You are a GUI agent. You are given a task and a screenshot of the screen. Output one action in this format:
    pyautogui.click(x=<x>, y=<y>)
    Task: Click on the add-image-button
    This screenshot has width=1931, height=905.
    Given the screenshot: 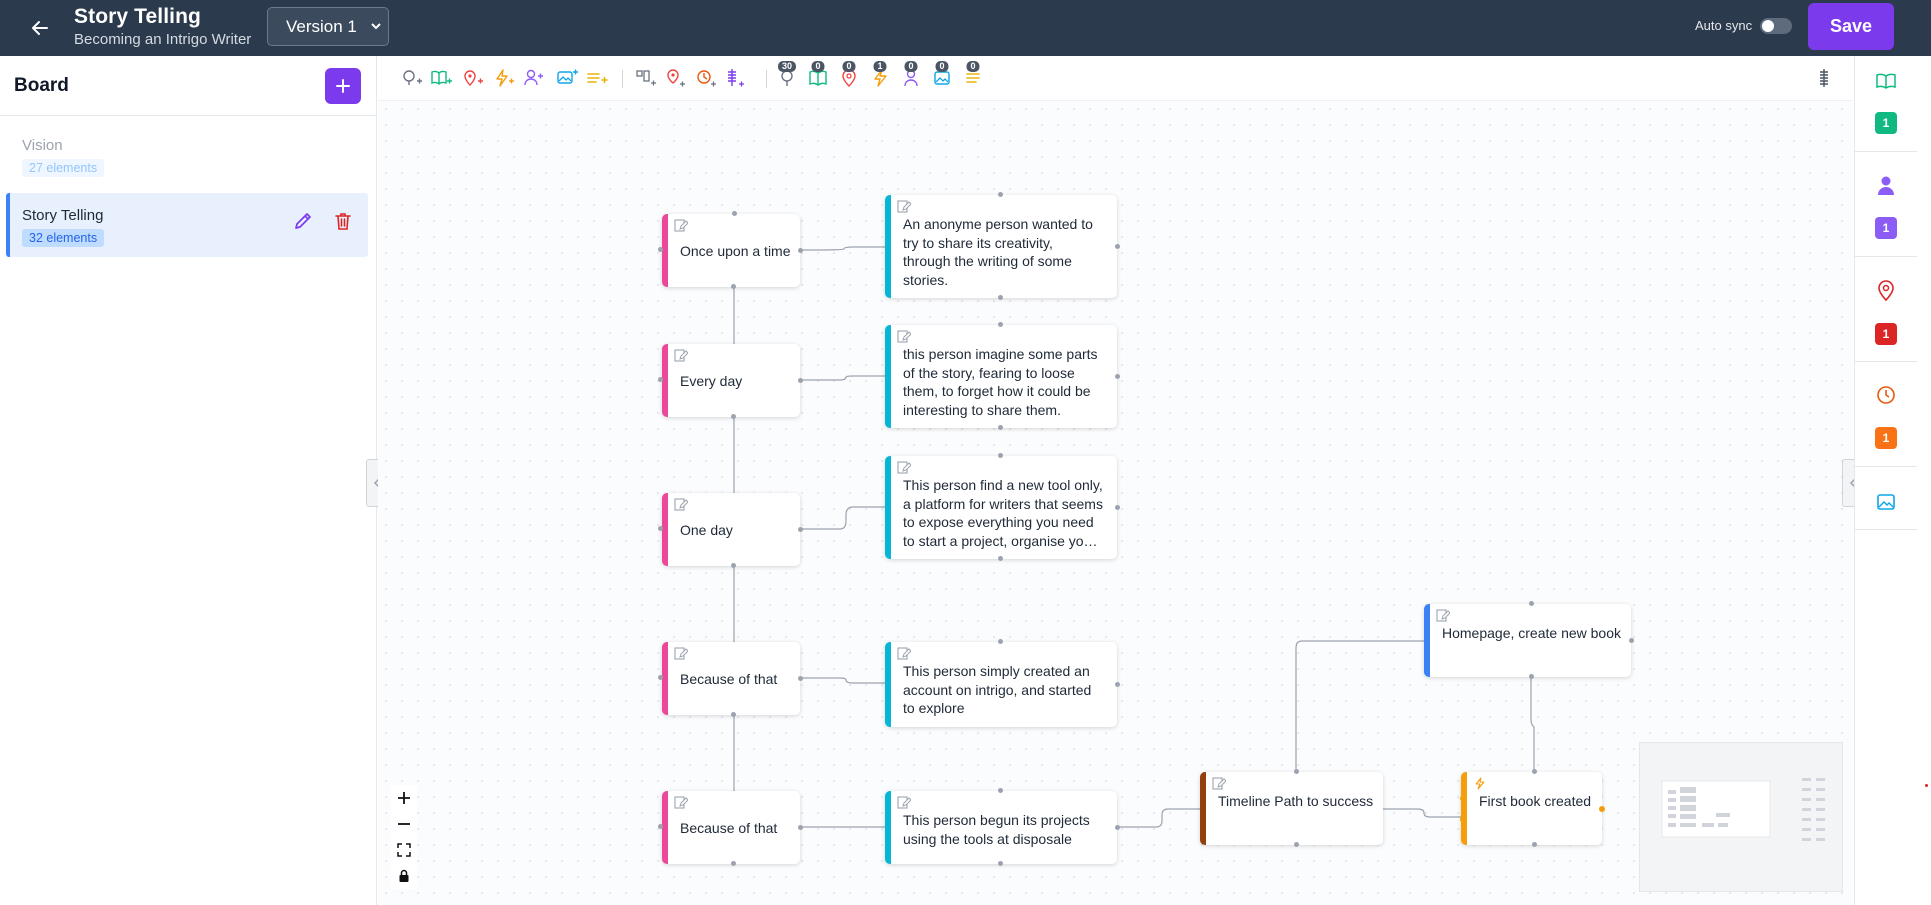 What is the action you would take?
    pyautogui.click(x=568, y=78)
    